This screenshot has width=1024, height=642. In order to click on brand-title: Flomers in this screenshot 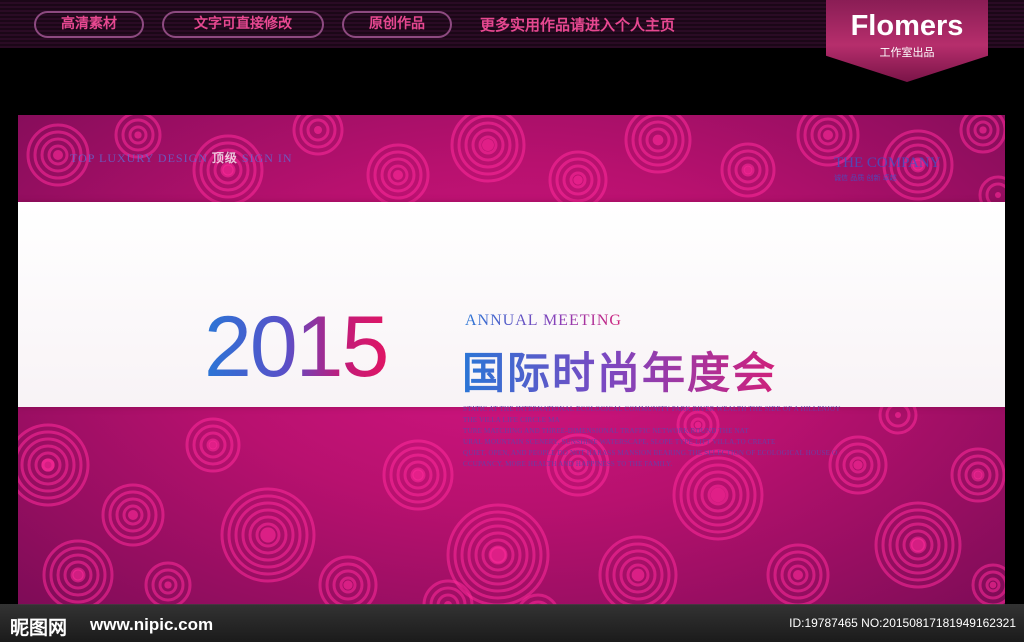, I will do `click(907, 26)`.